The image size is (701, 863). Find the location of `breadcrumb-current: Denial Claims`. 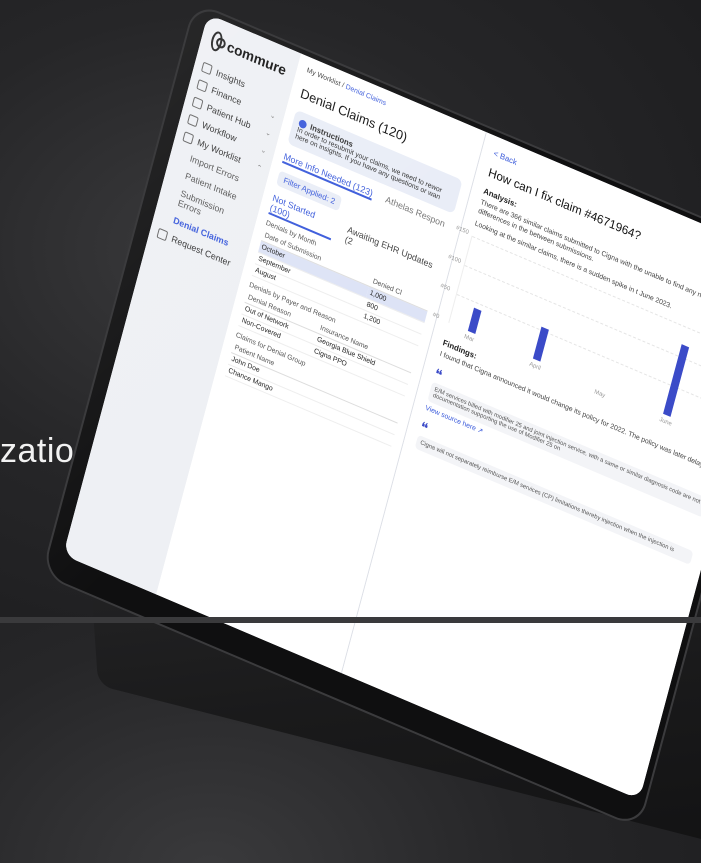

breadcrumb-current: Denial Claims is located at coordinates (366, 96).